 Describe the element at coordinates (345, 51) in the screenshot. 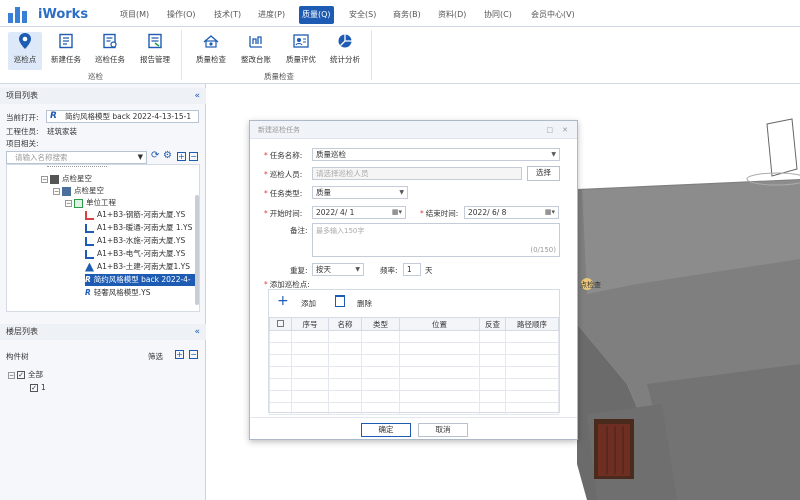

I see `statistics-button: 统计分析` at that location.